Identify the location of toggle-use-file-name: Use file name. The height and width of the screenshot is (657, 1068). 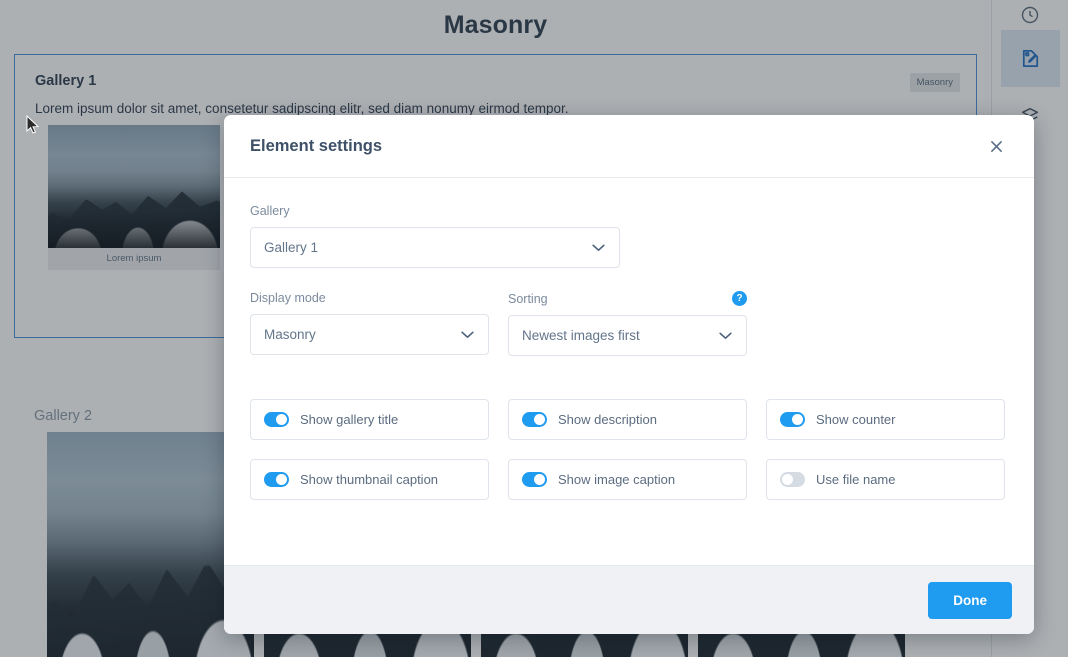
(885, 479).